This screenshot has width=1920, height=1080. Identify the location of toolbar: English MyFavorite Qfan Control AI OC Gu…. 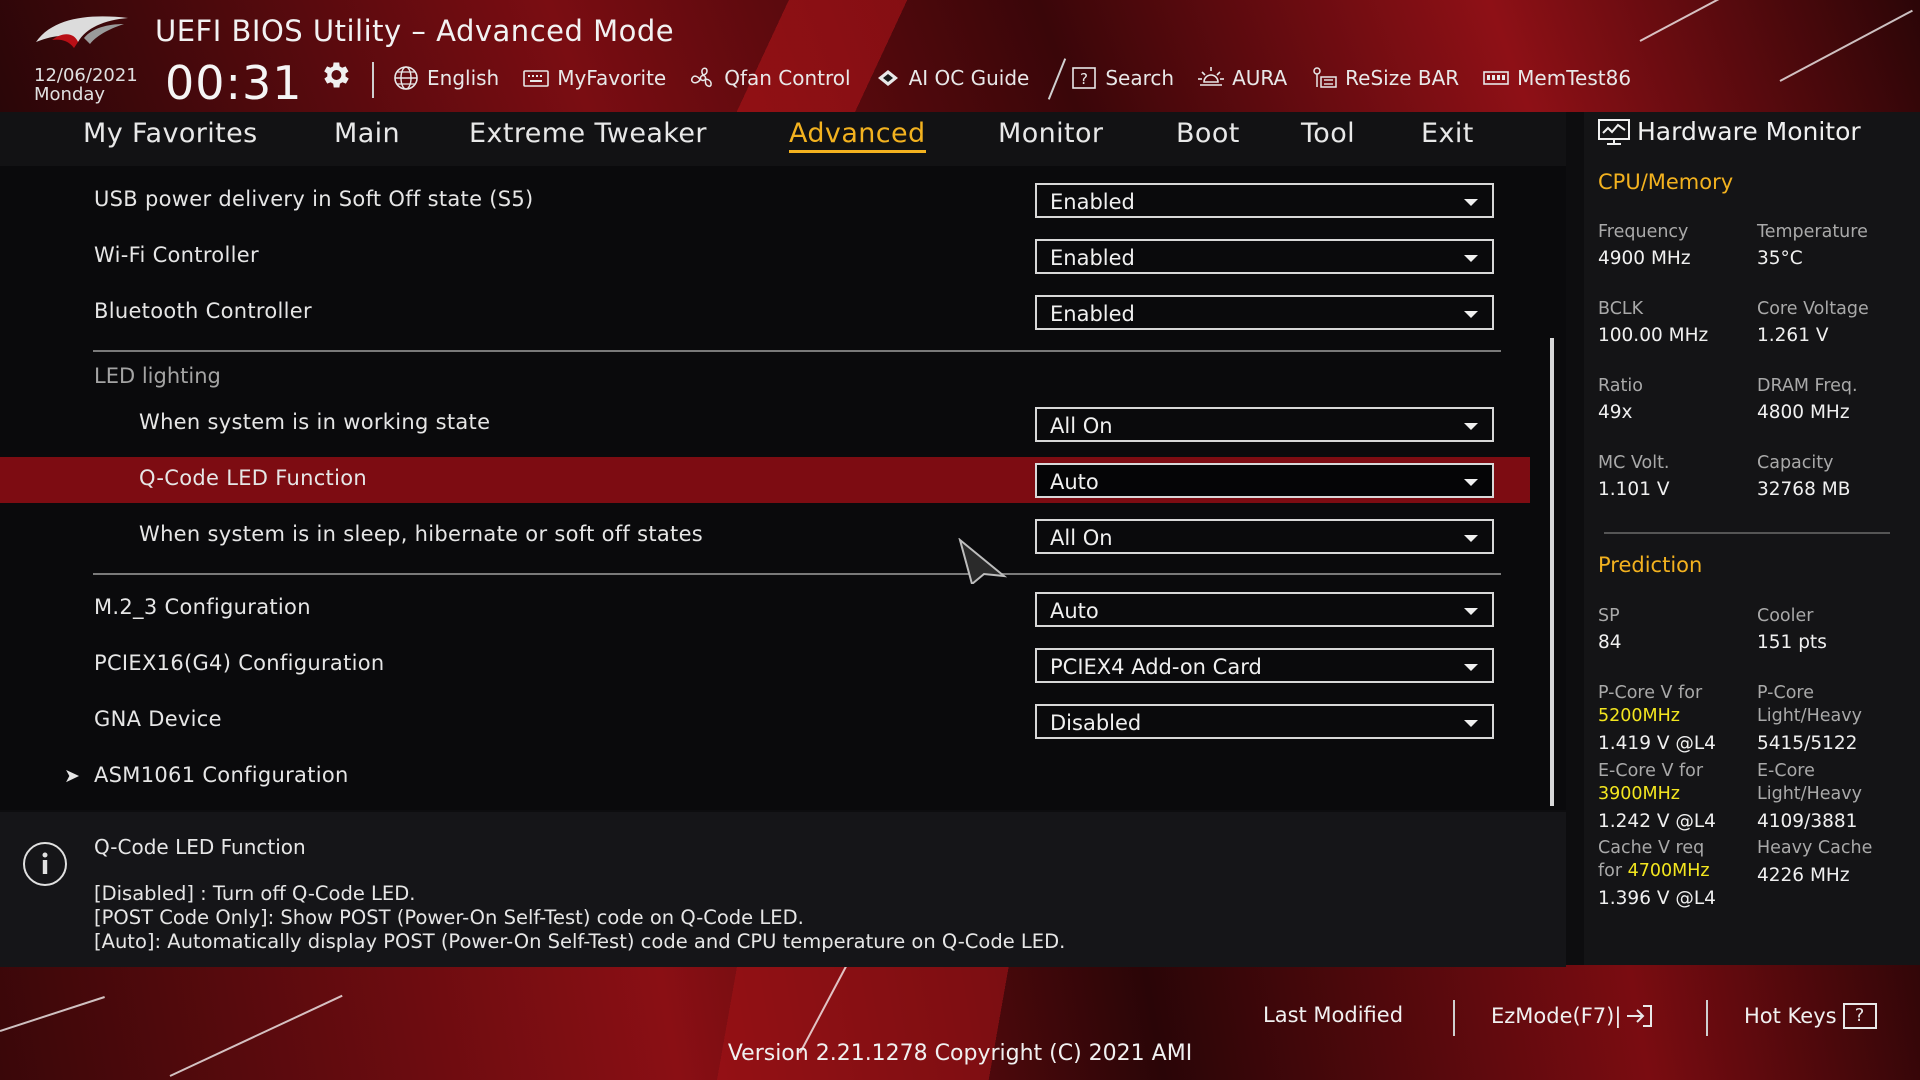
(1023, 78).